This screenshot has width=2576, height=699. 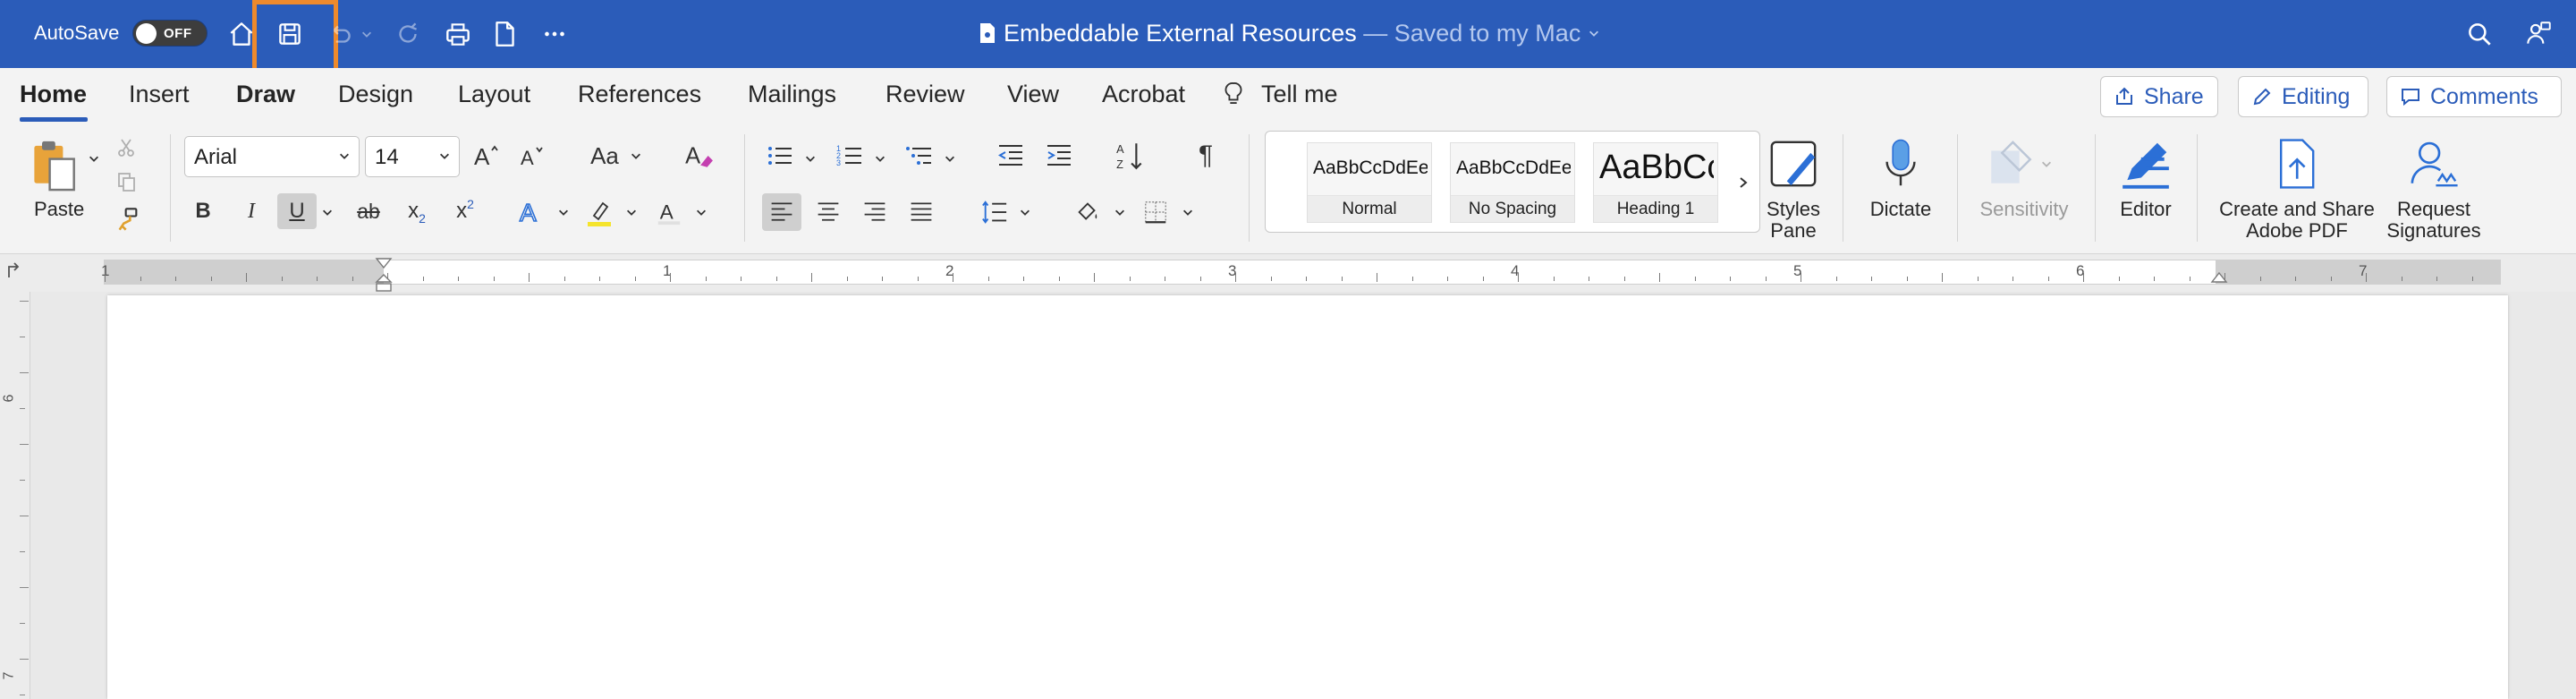 I want to click on styles-pane-icon, so click(x=1793, y=164).